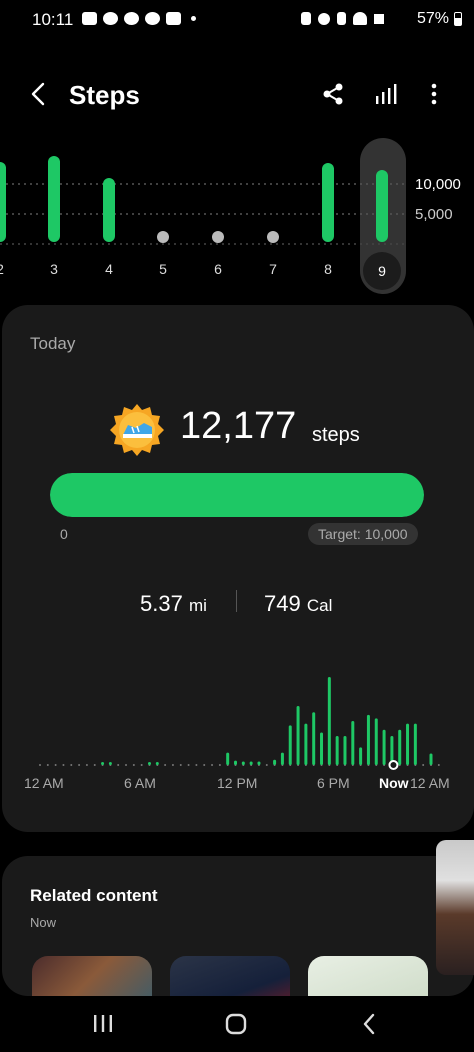 The image size is (474, 1052). I want to click on picture-in-picture-video, so click(455, 907).